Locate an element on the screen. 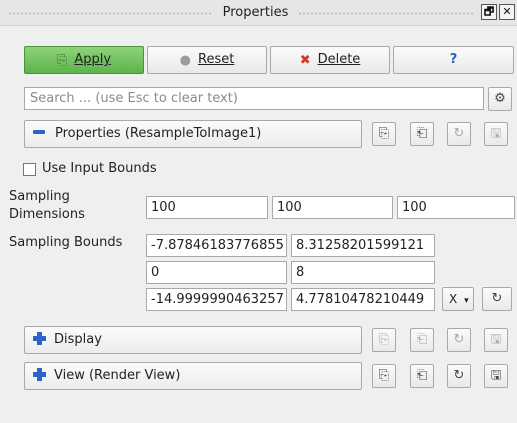 Image resolution: width=517 pixels, height=423 pixels. panel-titlebar: Properties 🗗 ✕ is located at coordinates (258, 13).